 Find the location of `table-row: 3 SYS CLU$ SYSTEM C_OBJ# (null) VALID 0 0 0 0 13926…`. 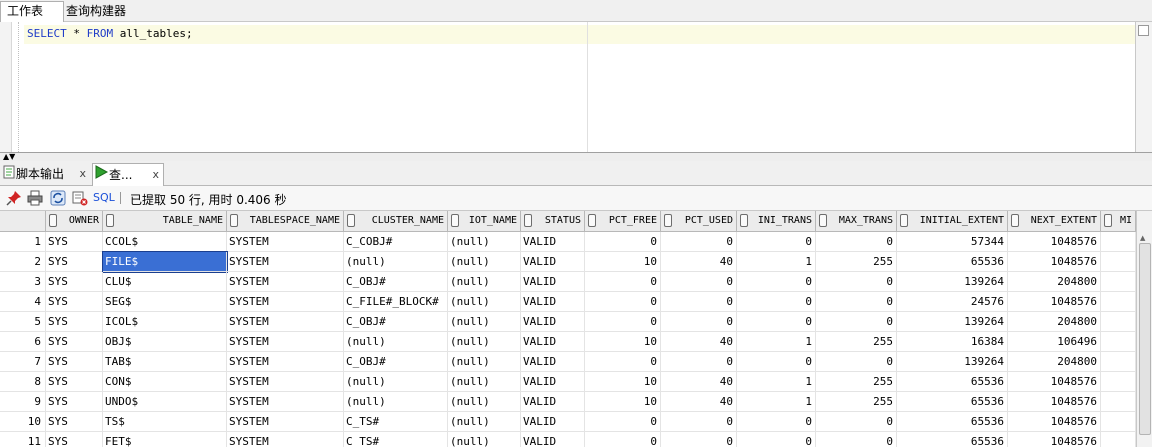

table-row: 3 SYS CLU$ SYSTEM C_OBJ# (null) VALID 0 0 0 0 13926… is located at coordinates (568, 282).